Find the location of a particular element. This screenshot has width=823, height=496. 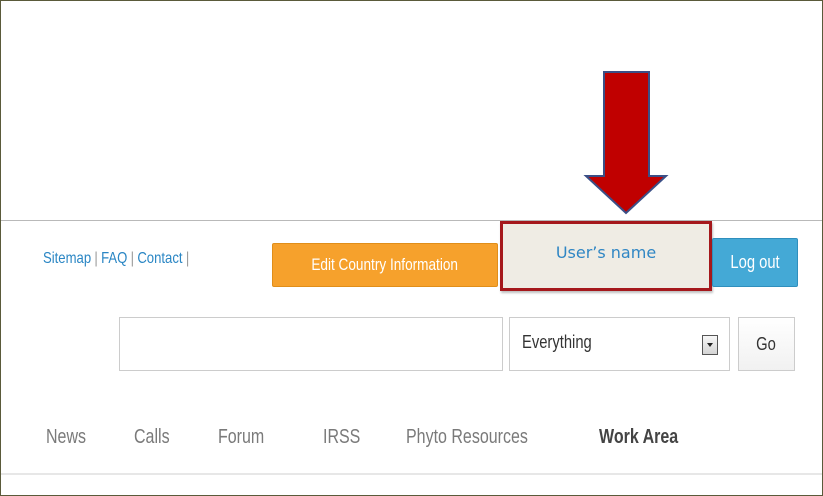

go-label: Go is located at coordinates (766, 344).